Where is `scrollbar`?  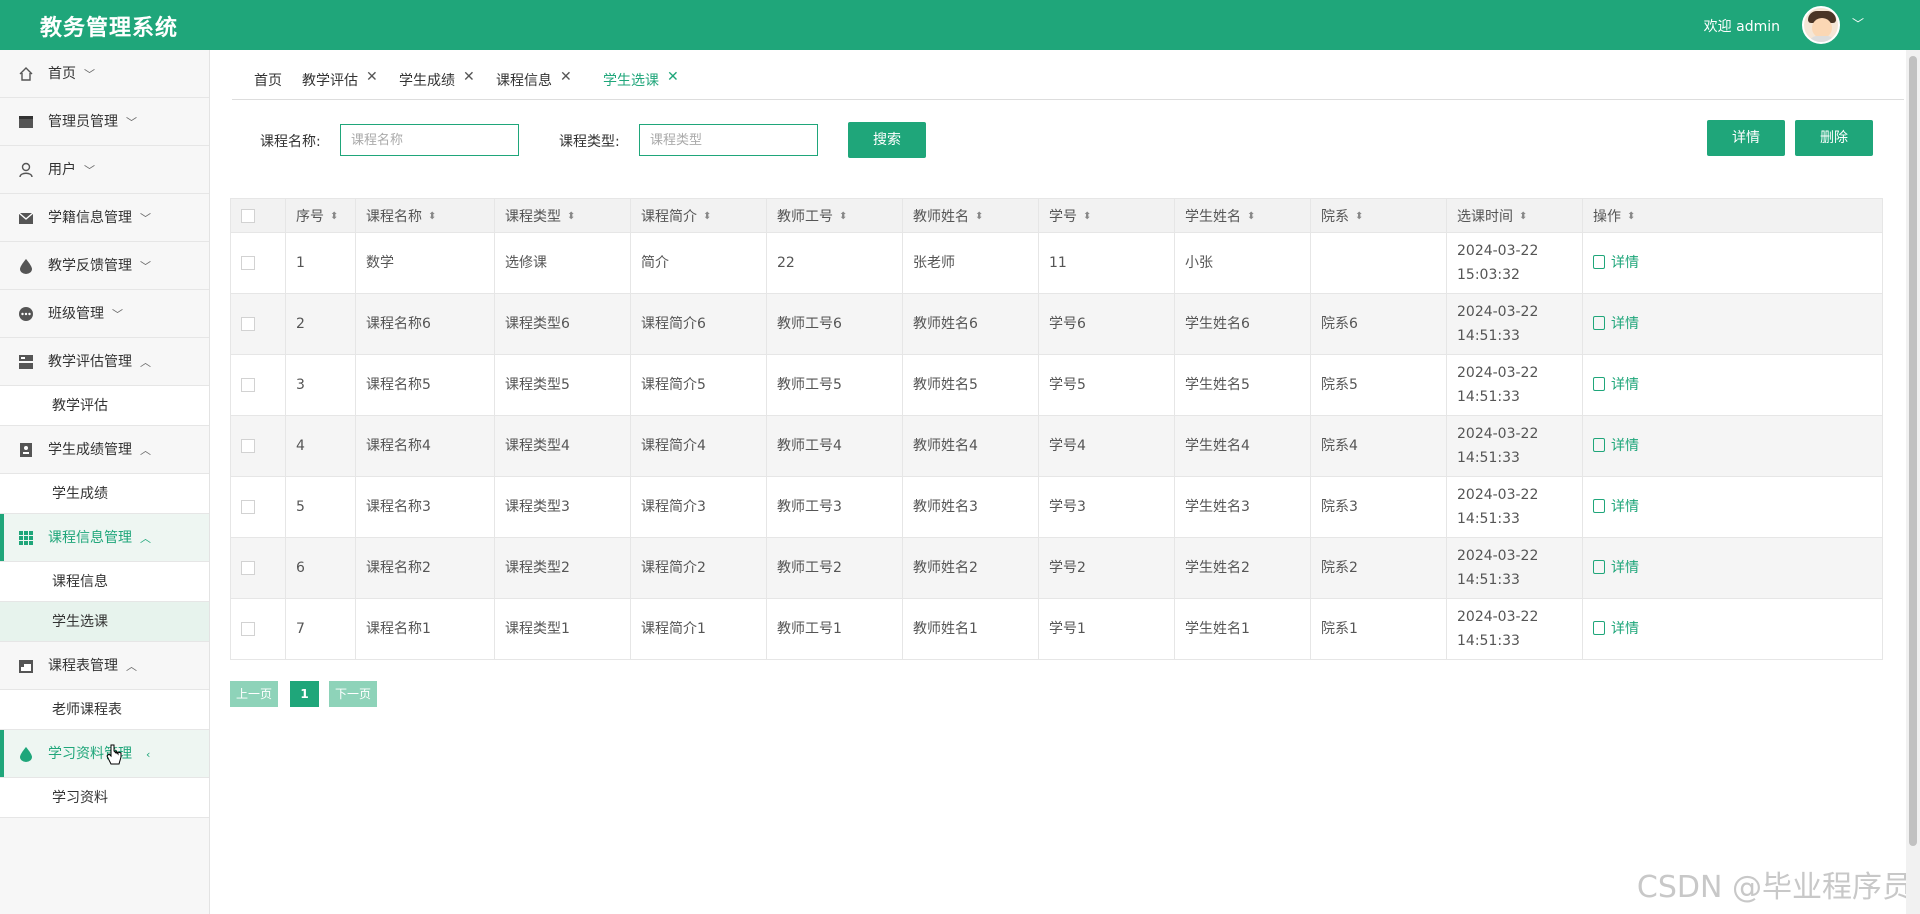
scrollbar is located at coordinates (1913, 482).